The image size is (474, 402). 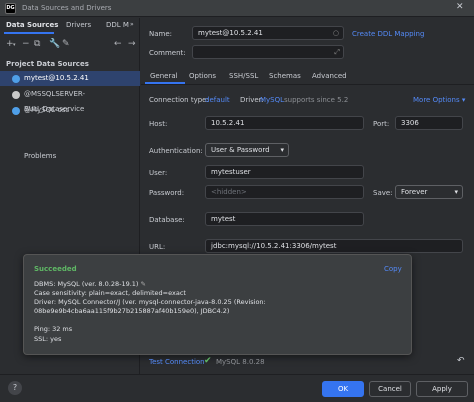 What do you see at coordinates (10, 8) in the screenshot?
I see `app-logo-icon: DG` at bounding box center [10, 8].